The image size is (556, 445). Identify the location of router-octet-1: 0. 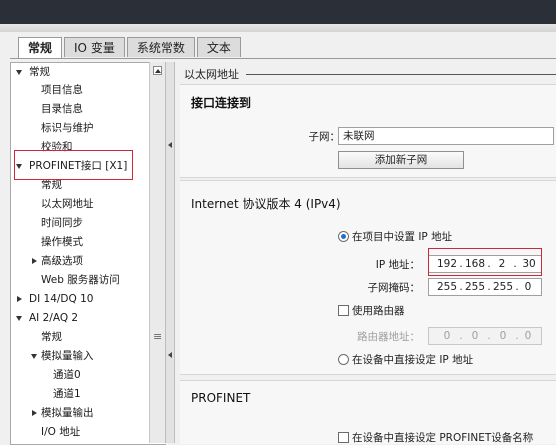
(447, 336).